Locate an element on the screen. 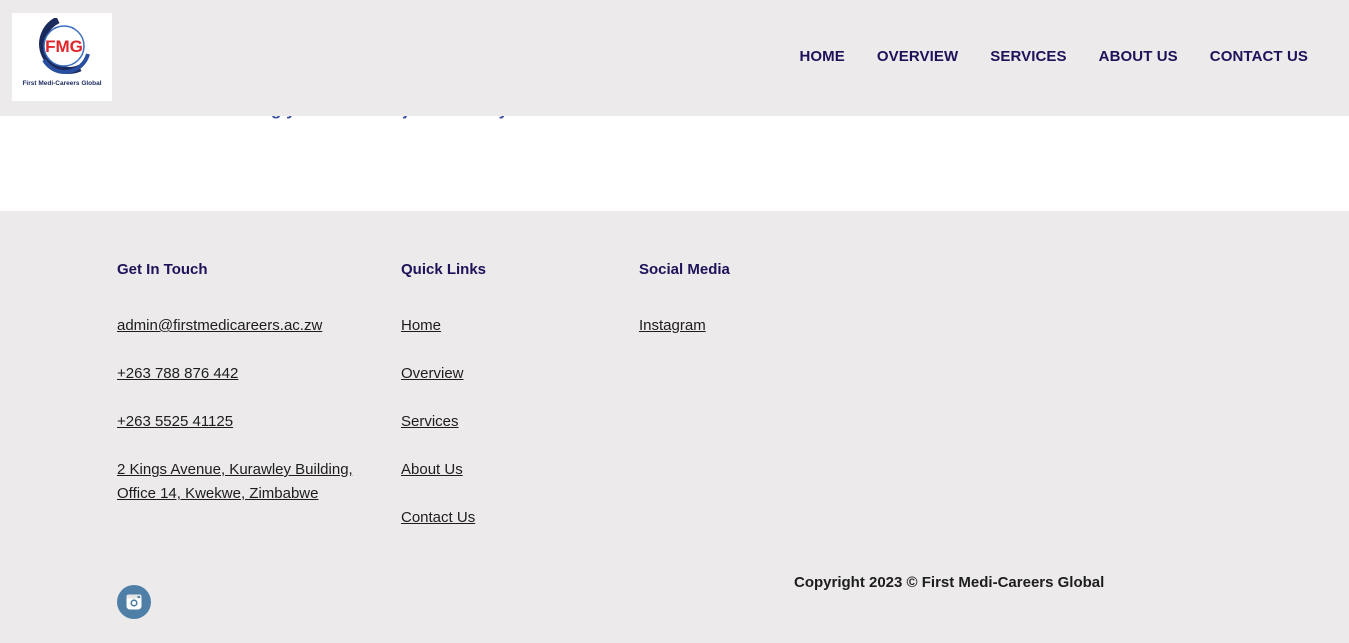 The width and height of the screenshot is (1349, 643). footer-link-home: Home is located at coordinates (443, 326).